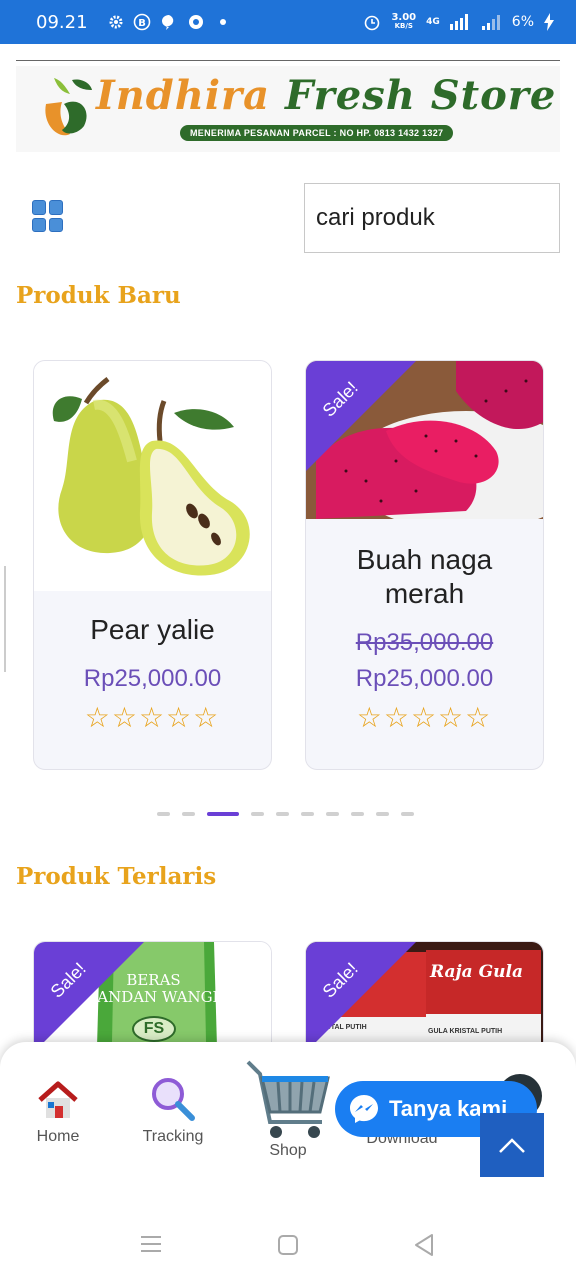 Image resolution: width=576 pixels, height=1280 pixels. I want to click on gear-icon, so click(116, 22).